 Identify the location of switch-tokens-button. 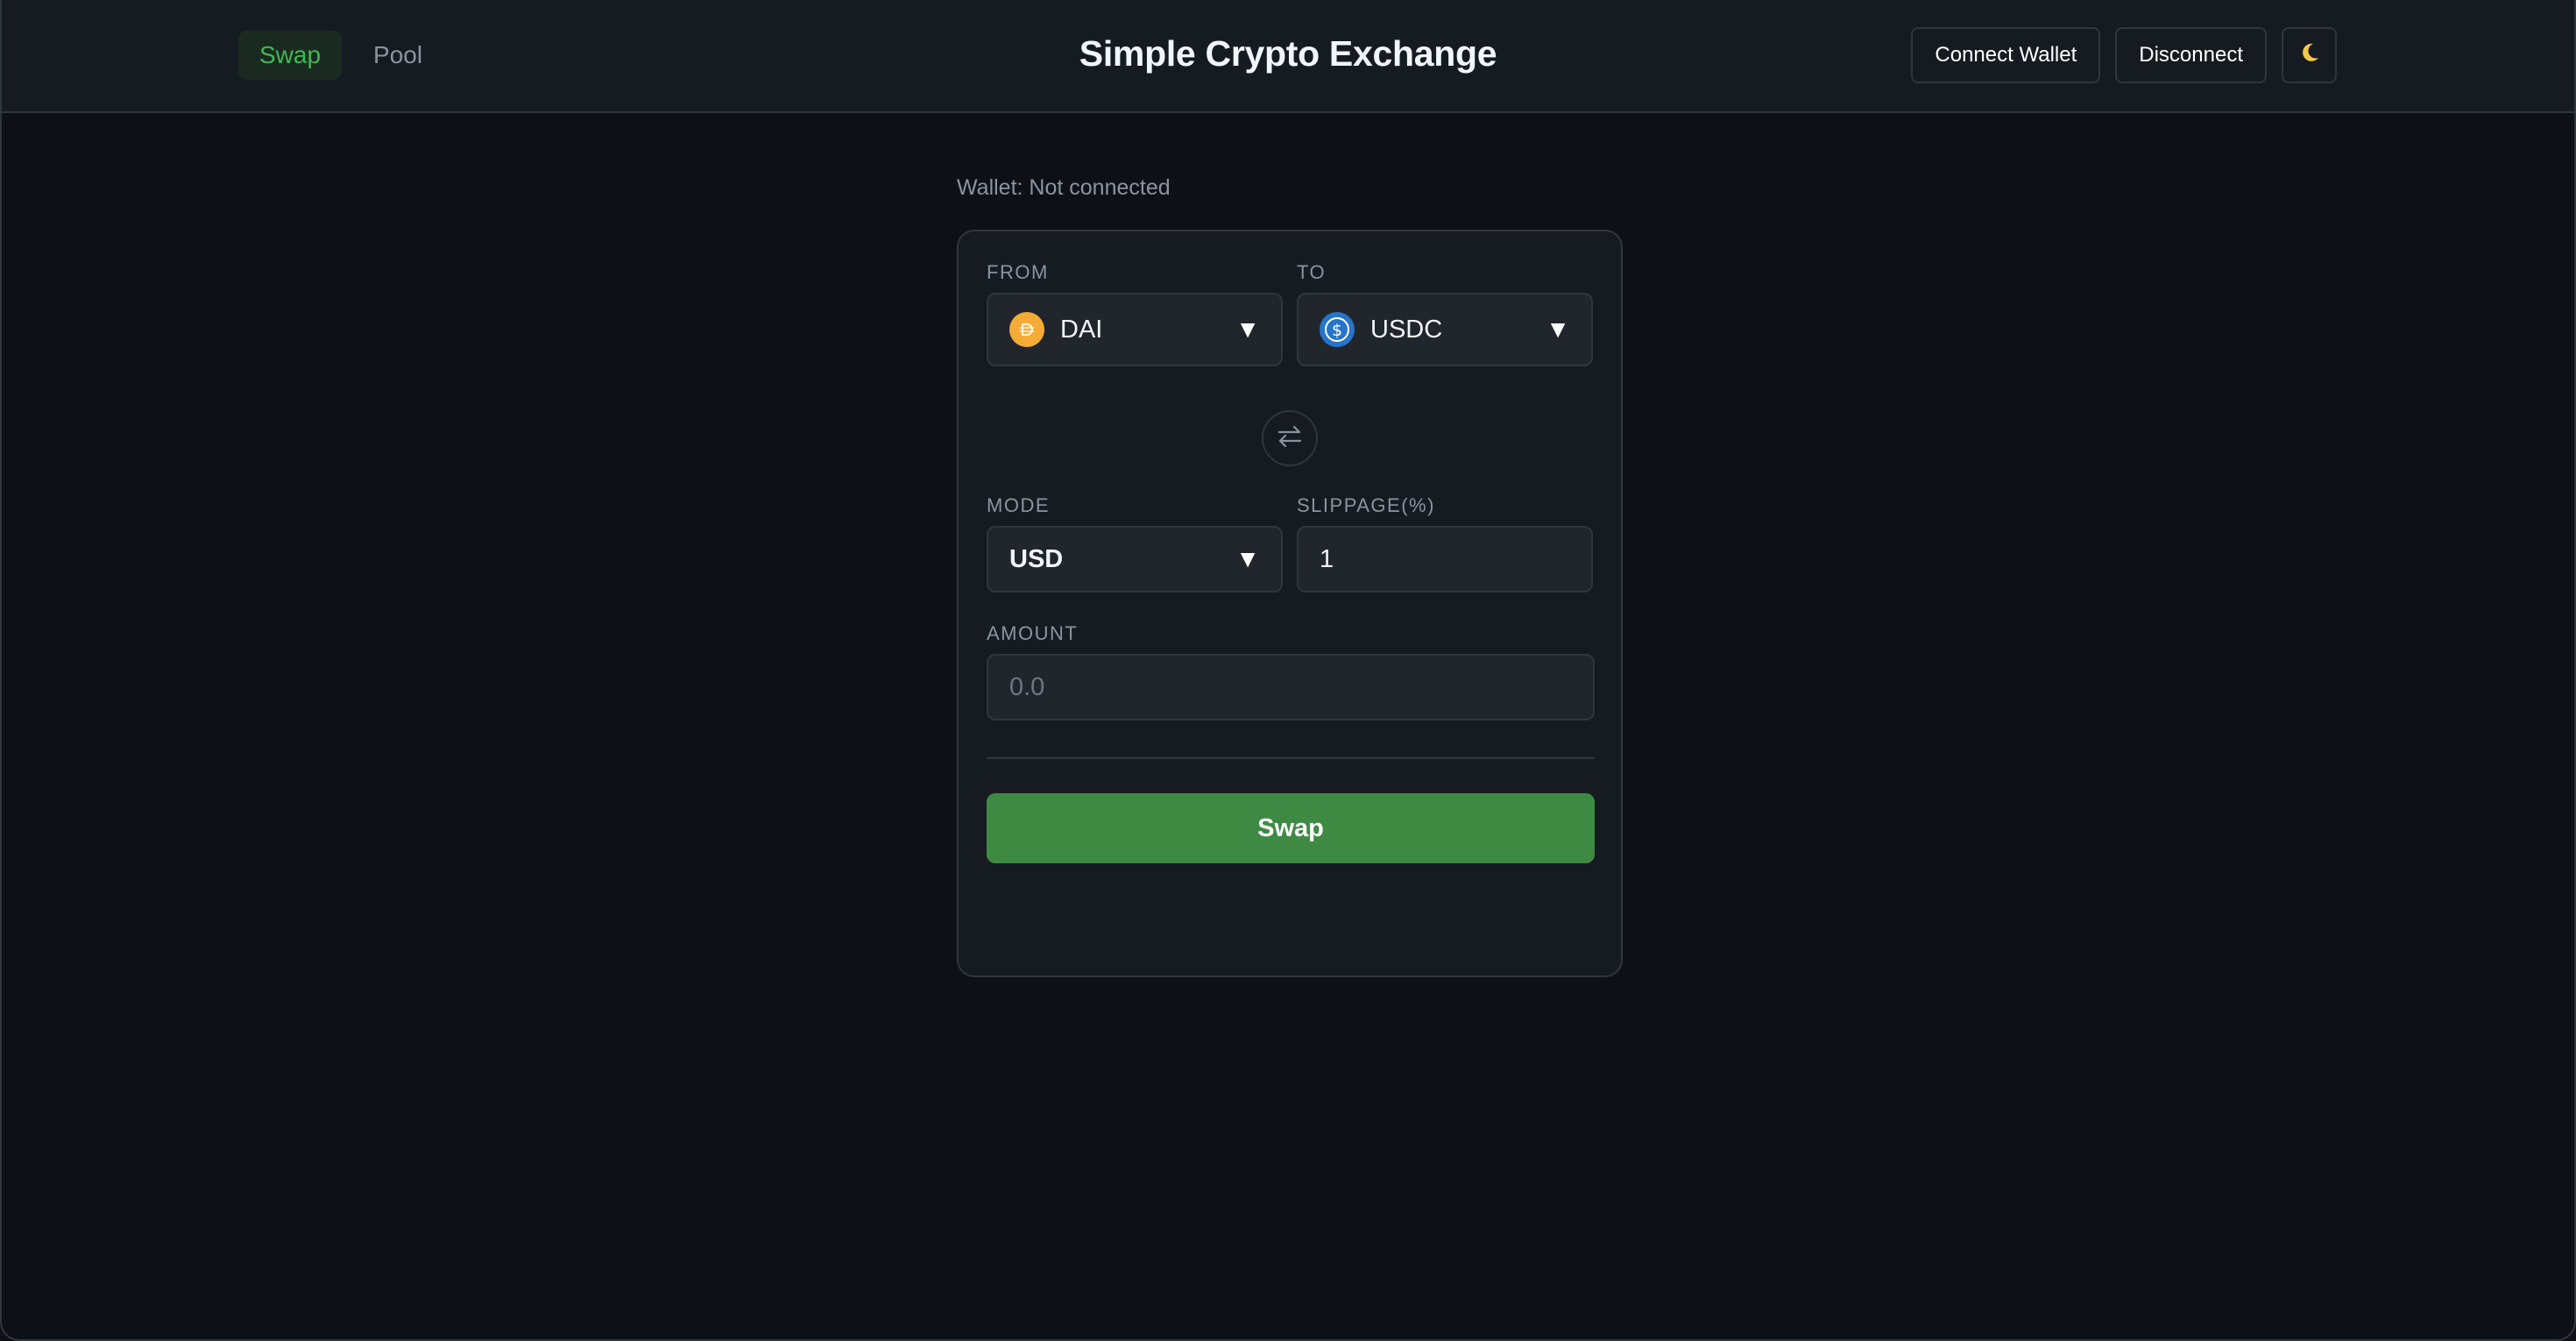
(1290, 438).